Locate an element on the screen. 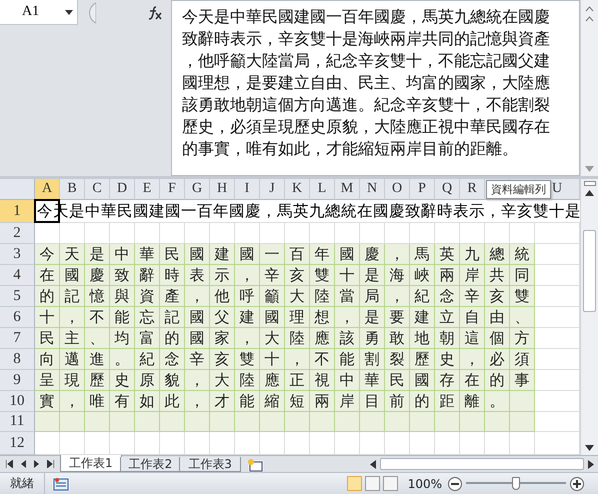 The image size is (598, 494). grid-cell: 立 is located at coordinates (447, 317).